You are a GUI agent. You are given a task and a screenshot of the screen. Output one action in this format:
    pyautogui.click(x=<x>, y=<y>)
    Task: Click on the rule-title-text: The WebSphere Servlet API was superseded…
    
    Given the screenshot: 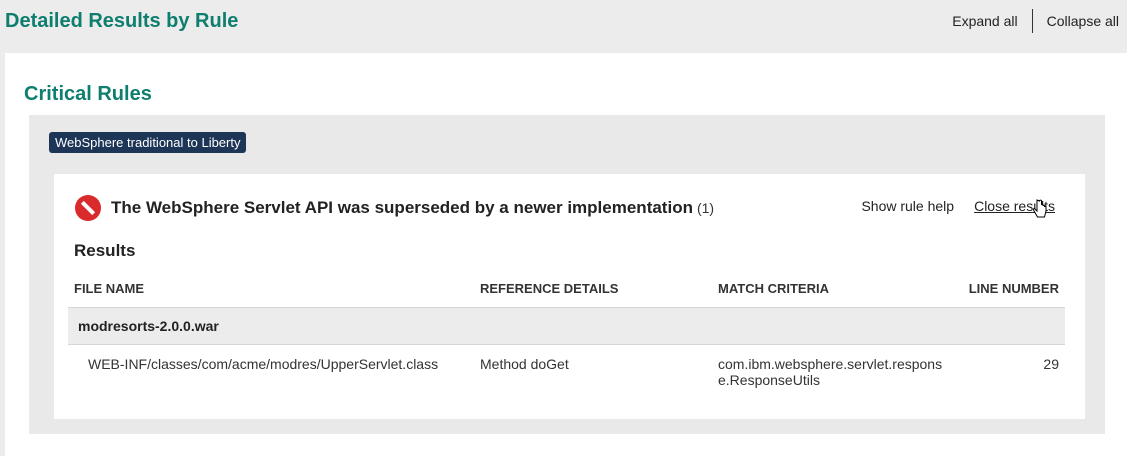 What is the action you would take?
    pyautogui.click(x=402, y=207)
    